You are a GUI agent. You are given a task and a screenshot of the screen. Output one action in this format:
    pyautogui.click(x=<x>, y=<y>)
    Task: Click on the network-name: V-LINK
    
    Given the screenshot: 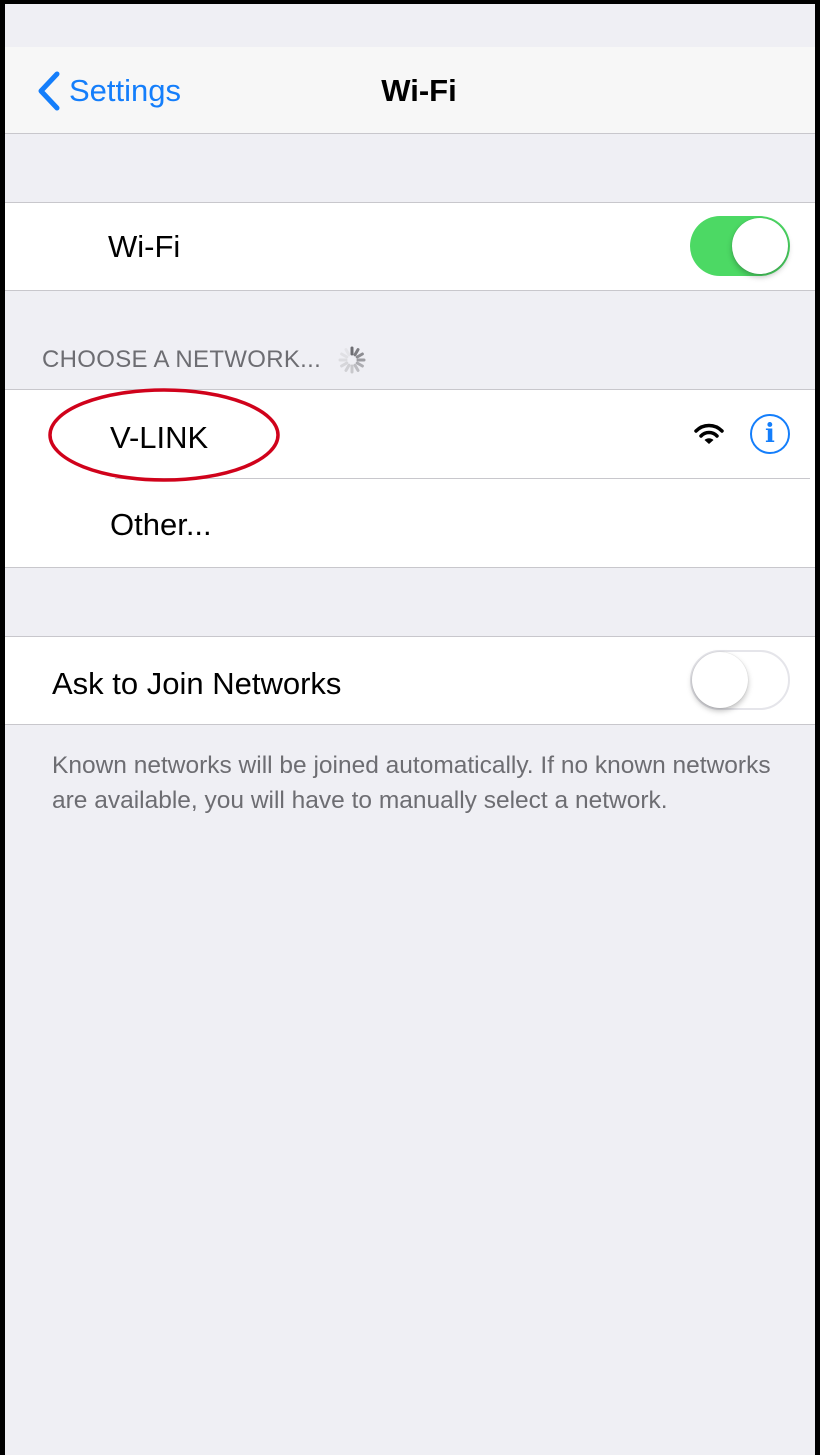 What is the action you would take?
    pyautogui.click(x=159, y=437)
    